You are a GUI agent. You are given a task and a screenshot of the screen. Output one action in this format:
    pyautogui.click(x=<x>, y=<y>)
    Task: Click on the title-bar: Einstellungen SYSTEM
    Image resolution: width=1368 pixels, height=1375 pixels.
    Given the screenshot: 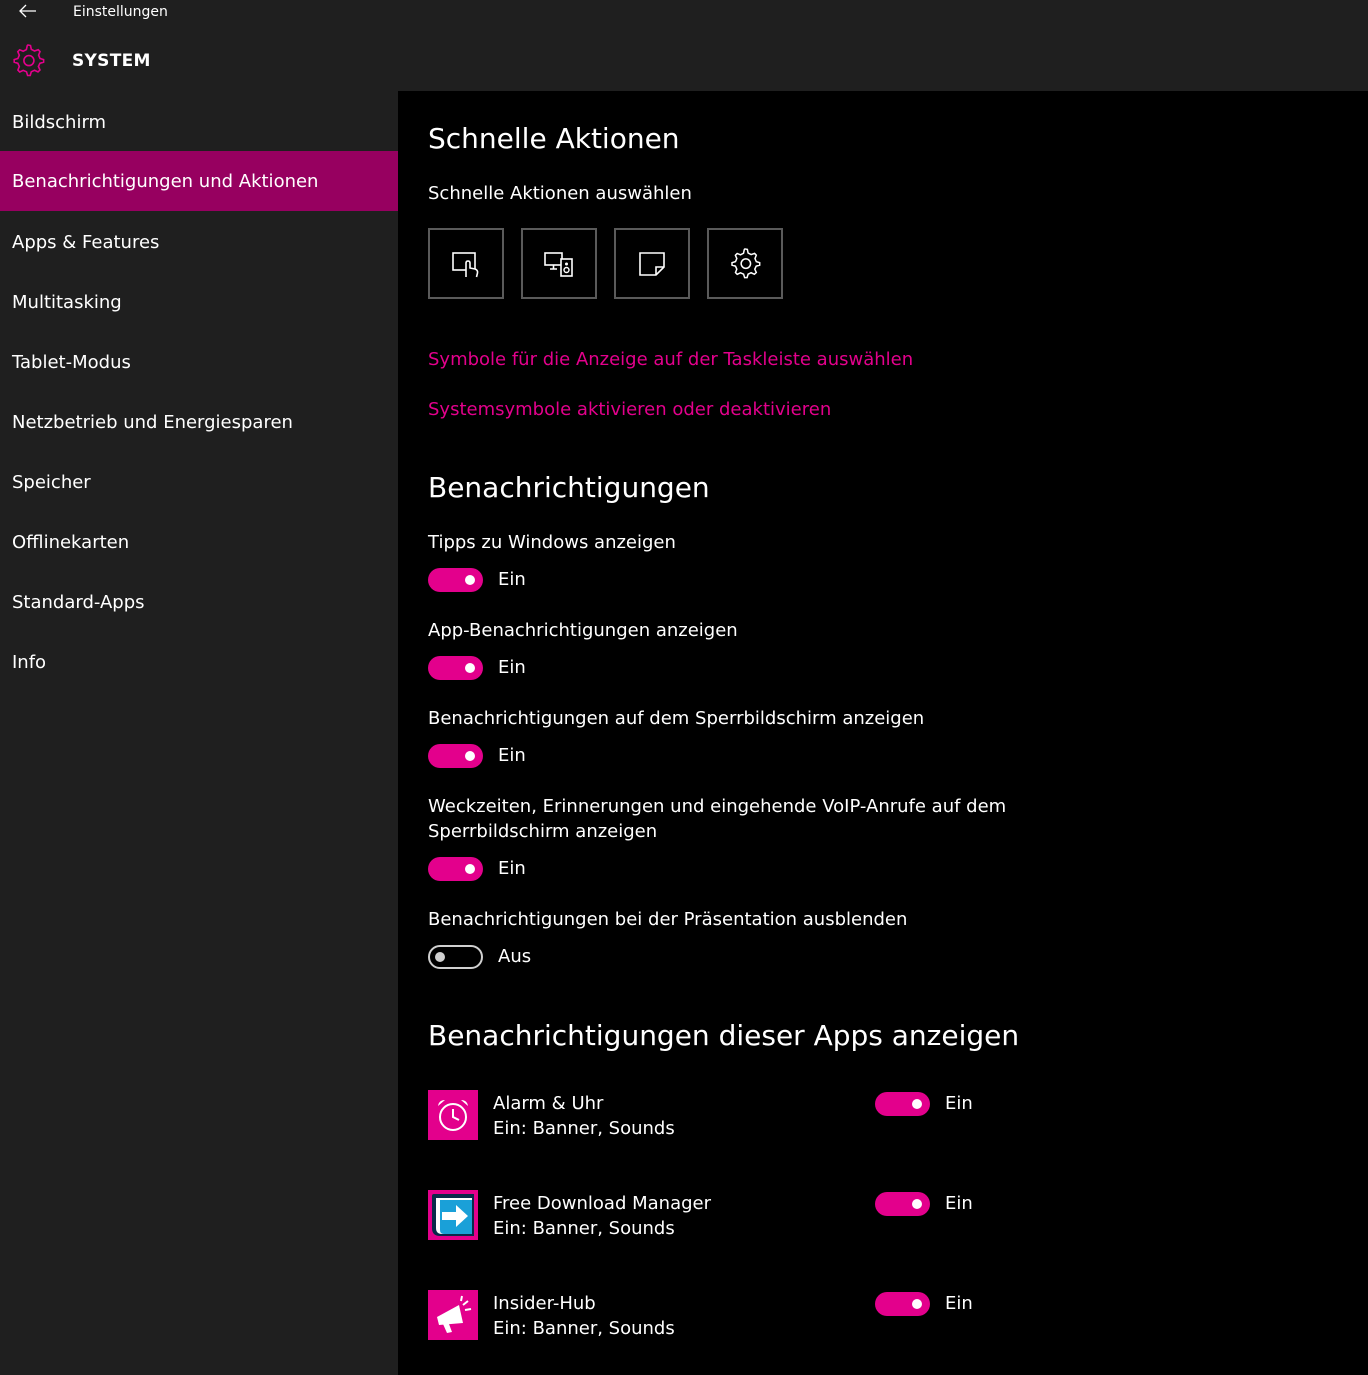 What is the action you would take?
    pyautogui.click(x=684, y=45)
    